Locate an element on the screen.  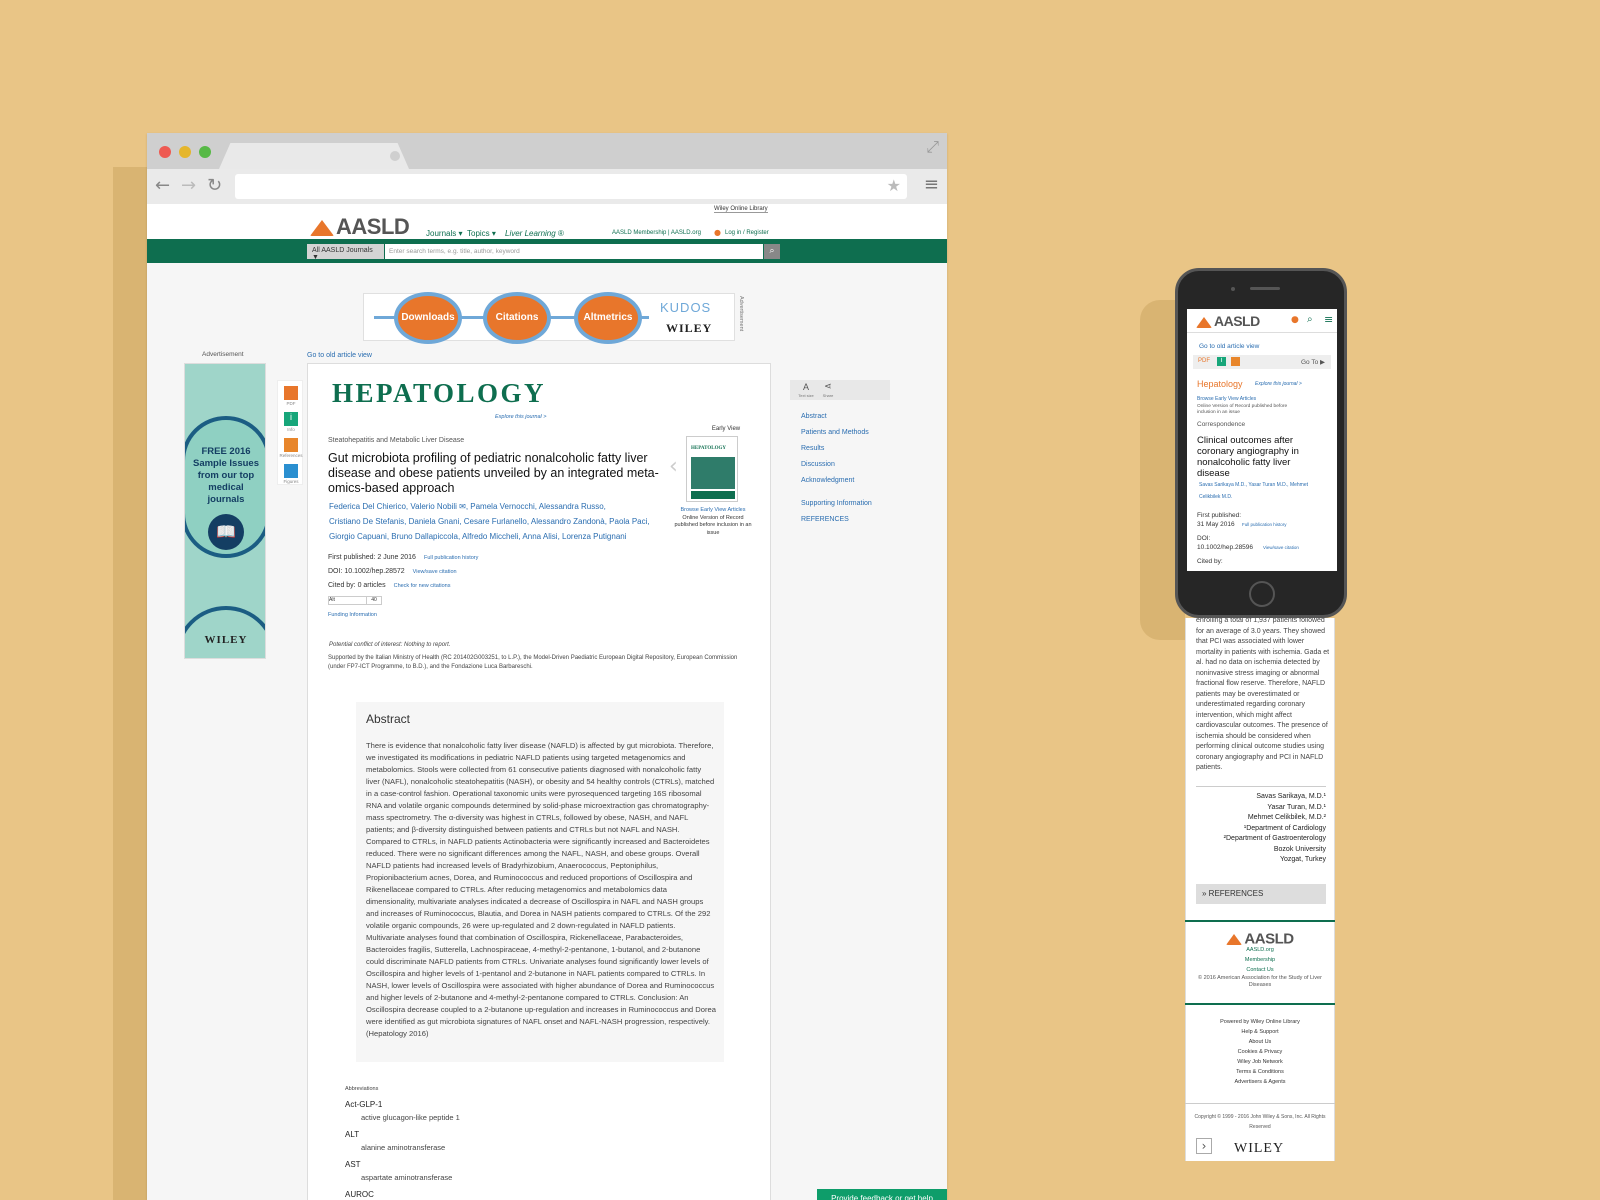
save-citation-link: View/save citation is located at coordinates (435, 572).